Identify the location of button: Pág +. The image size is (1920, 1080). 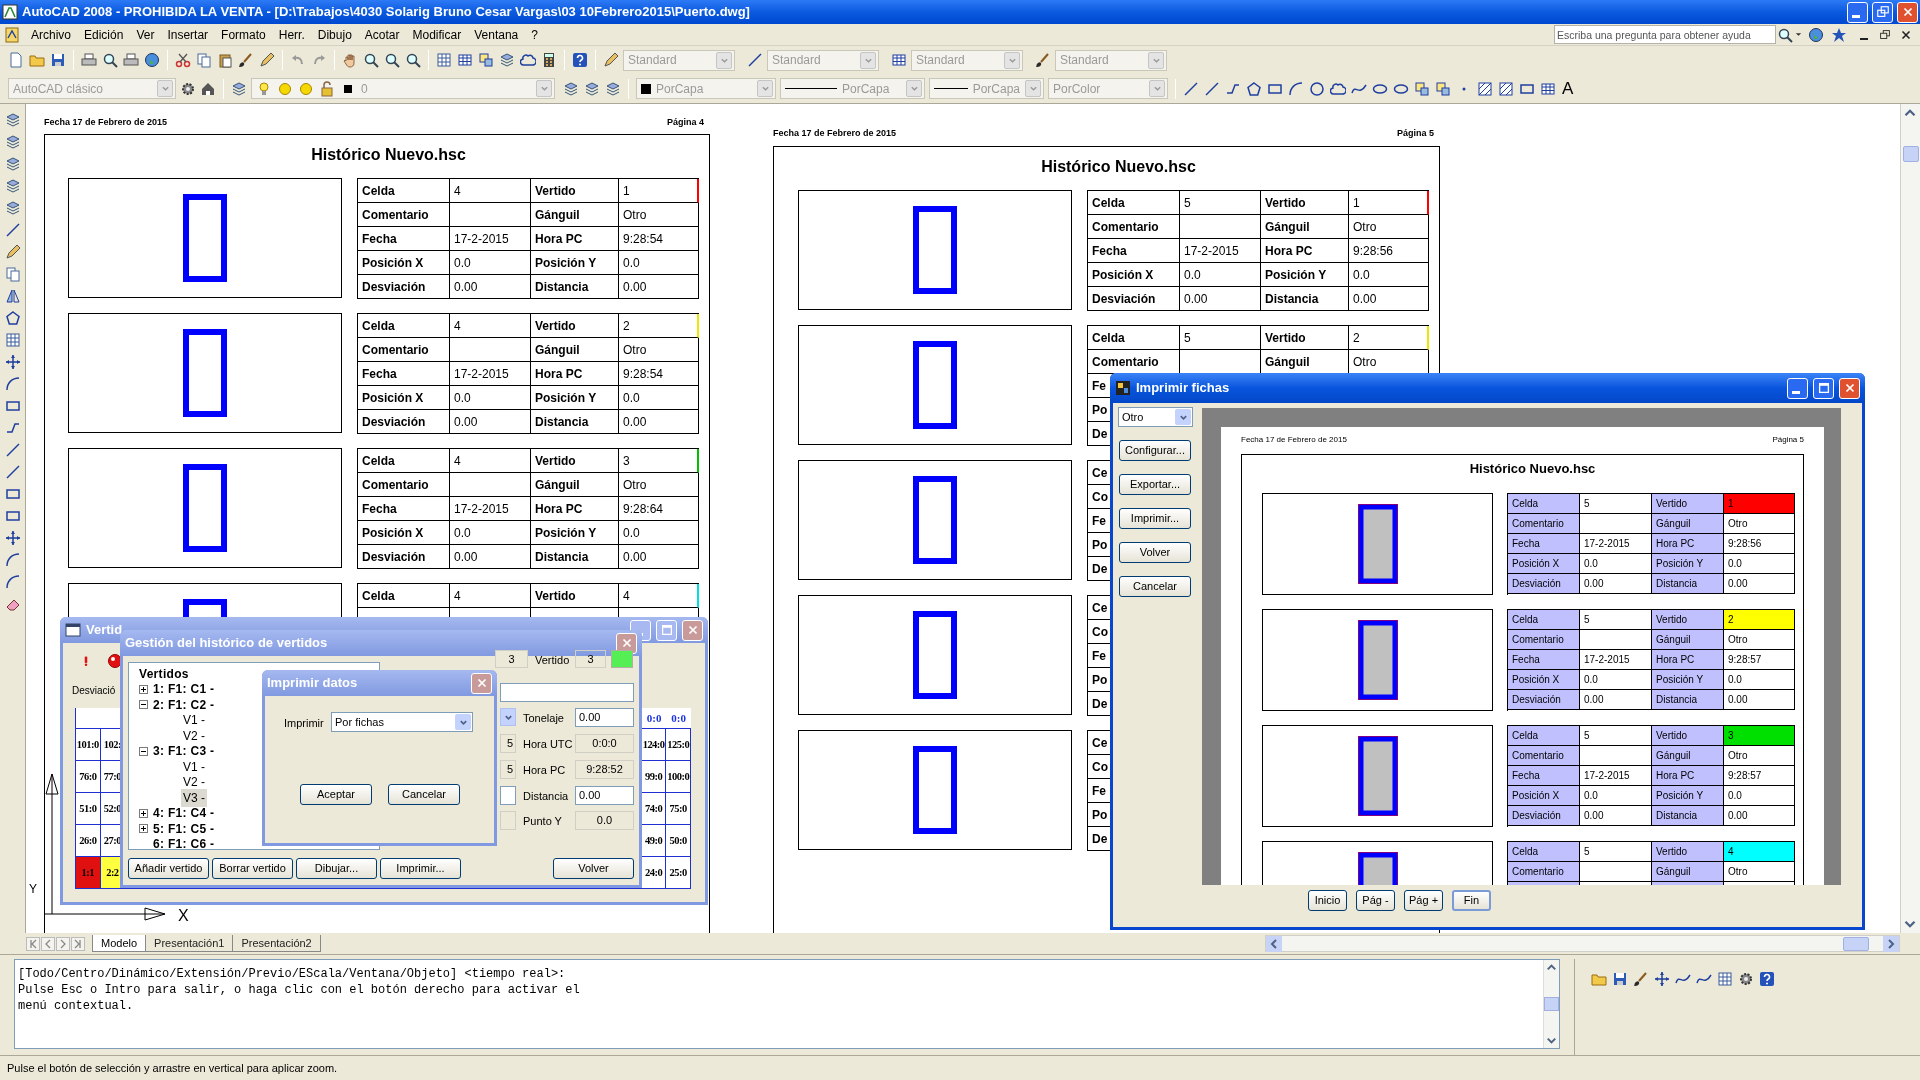
(1423, 900).